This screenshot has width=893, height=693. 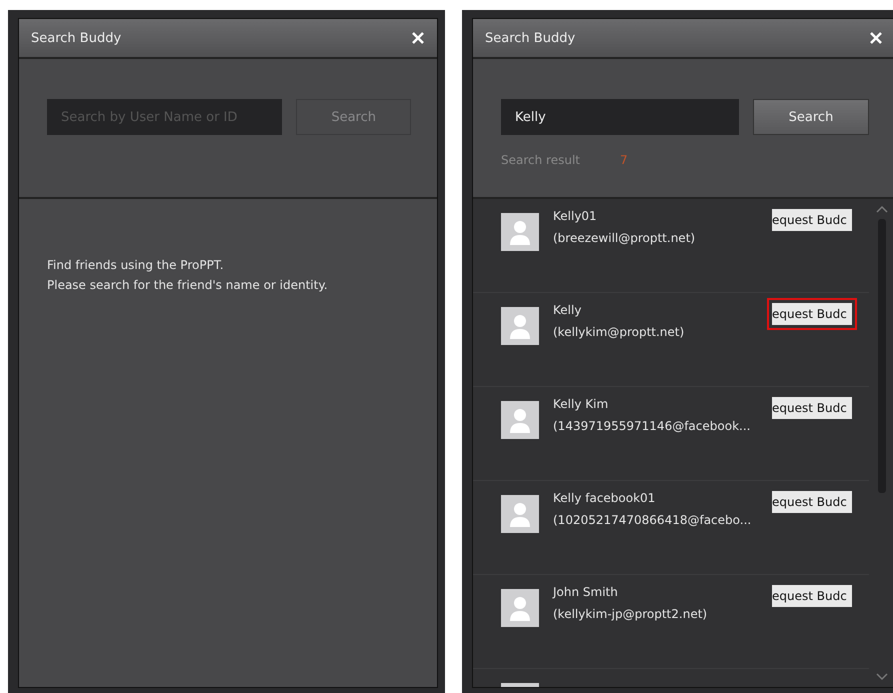 What do you see at coordinates (811, 117) in the screenshot?
I see `search-button: Search` at bounding box center [811, 117].